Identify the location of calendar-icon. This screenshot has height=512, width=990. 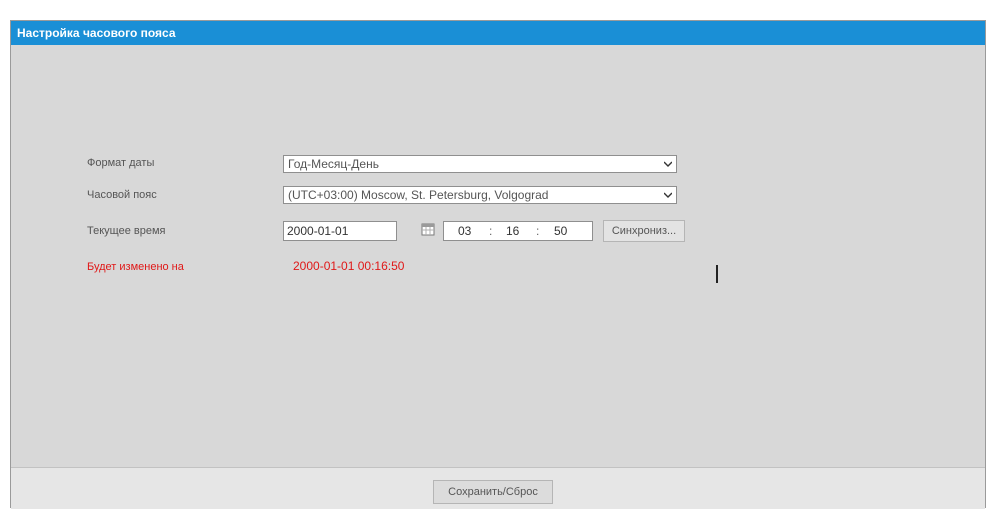
(428, 229).